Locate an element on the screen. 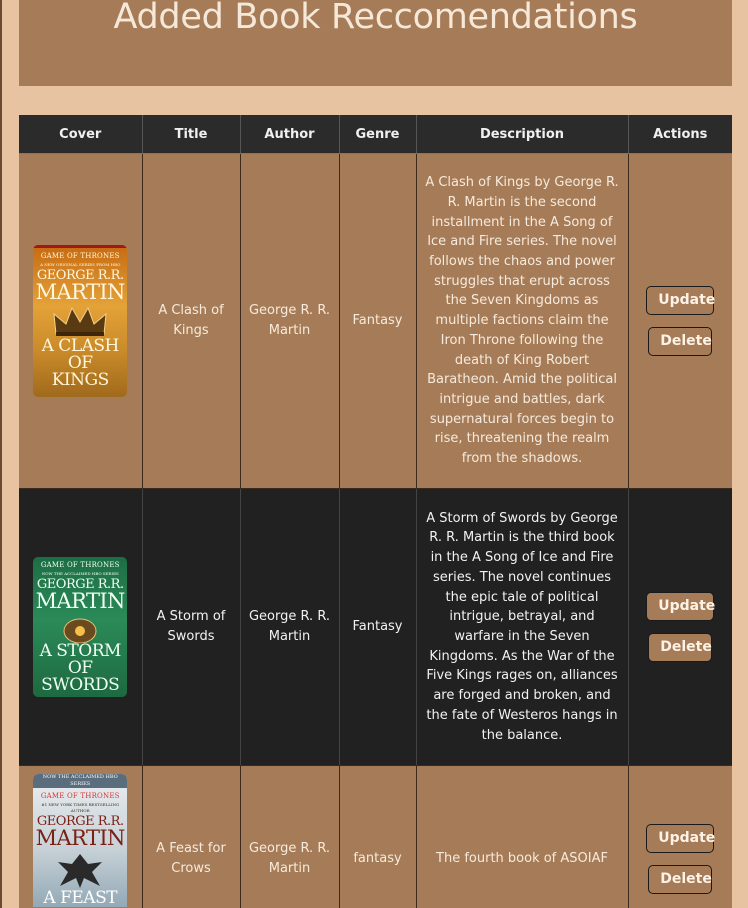 The width and height of the screenshot is (748, 908). column-header-actions: Actions is located at coordinates (679, 134).